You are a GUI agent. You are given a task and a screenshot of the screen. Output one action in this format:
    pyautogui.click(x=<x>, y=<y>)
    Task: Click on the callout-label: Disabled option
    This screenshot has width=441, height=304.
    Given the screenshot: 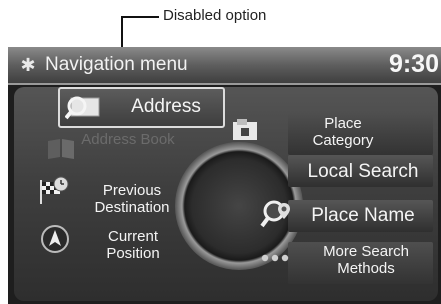 What is the action you would take?
    pyautogui.click(x=215, y=15)
    